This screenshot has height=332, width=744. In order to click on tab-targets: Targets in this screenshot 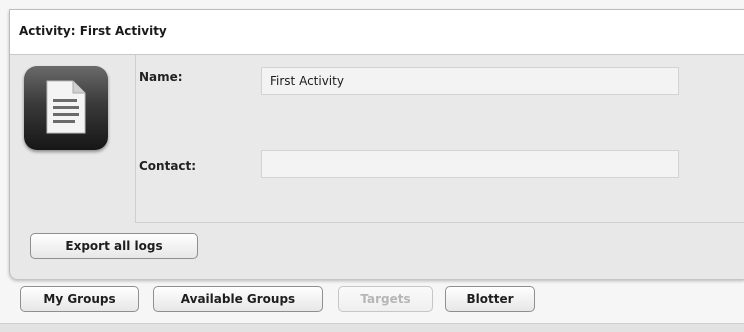, I will do `click(385, 299)`.